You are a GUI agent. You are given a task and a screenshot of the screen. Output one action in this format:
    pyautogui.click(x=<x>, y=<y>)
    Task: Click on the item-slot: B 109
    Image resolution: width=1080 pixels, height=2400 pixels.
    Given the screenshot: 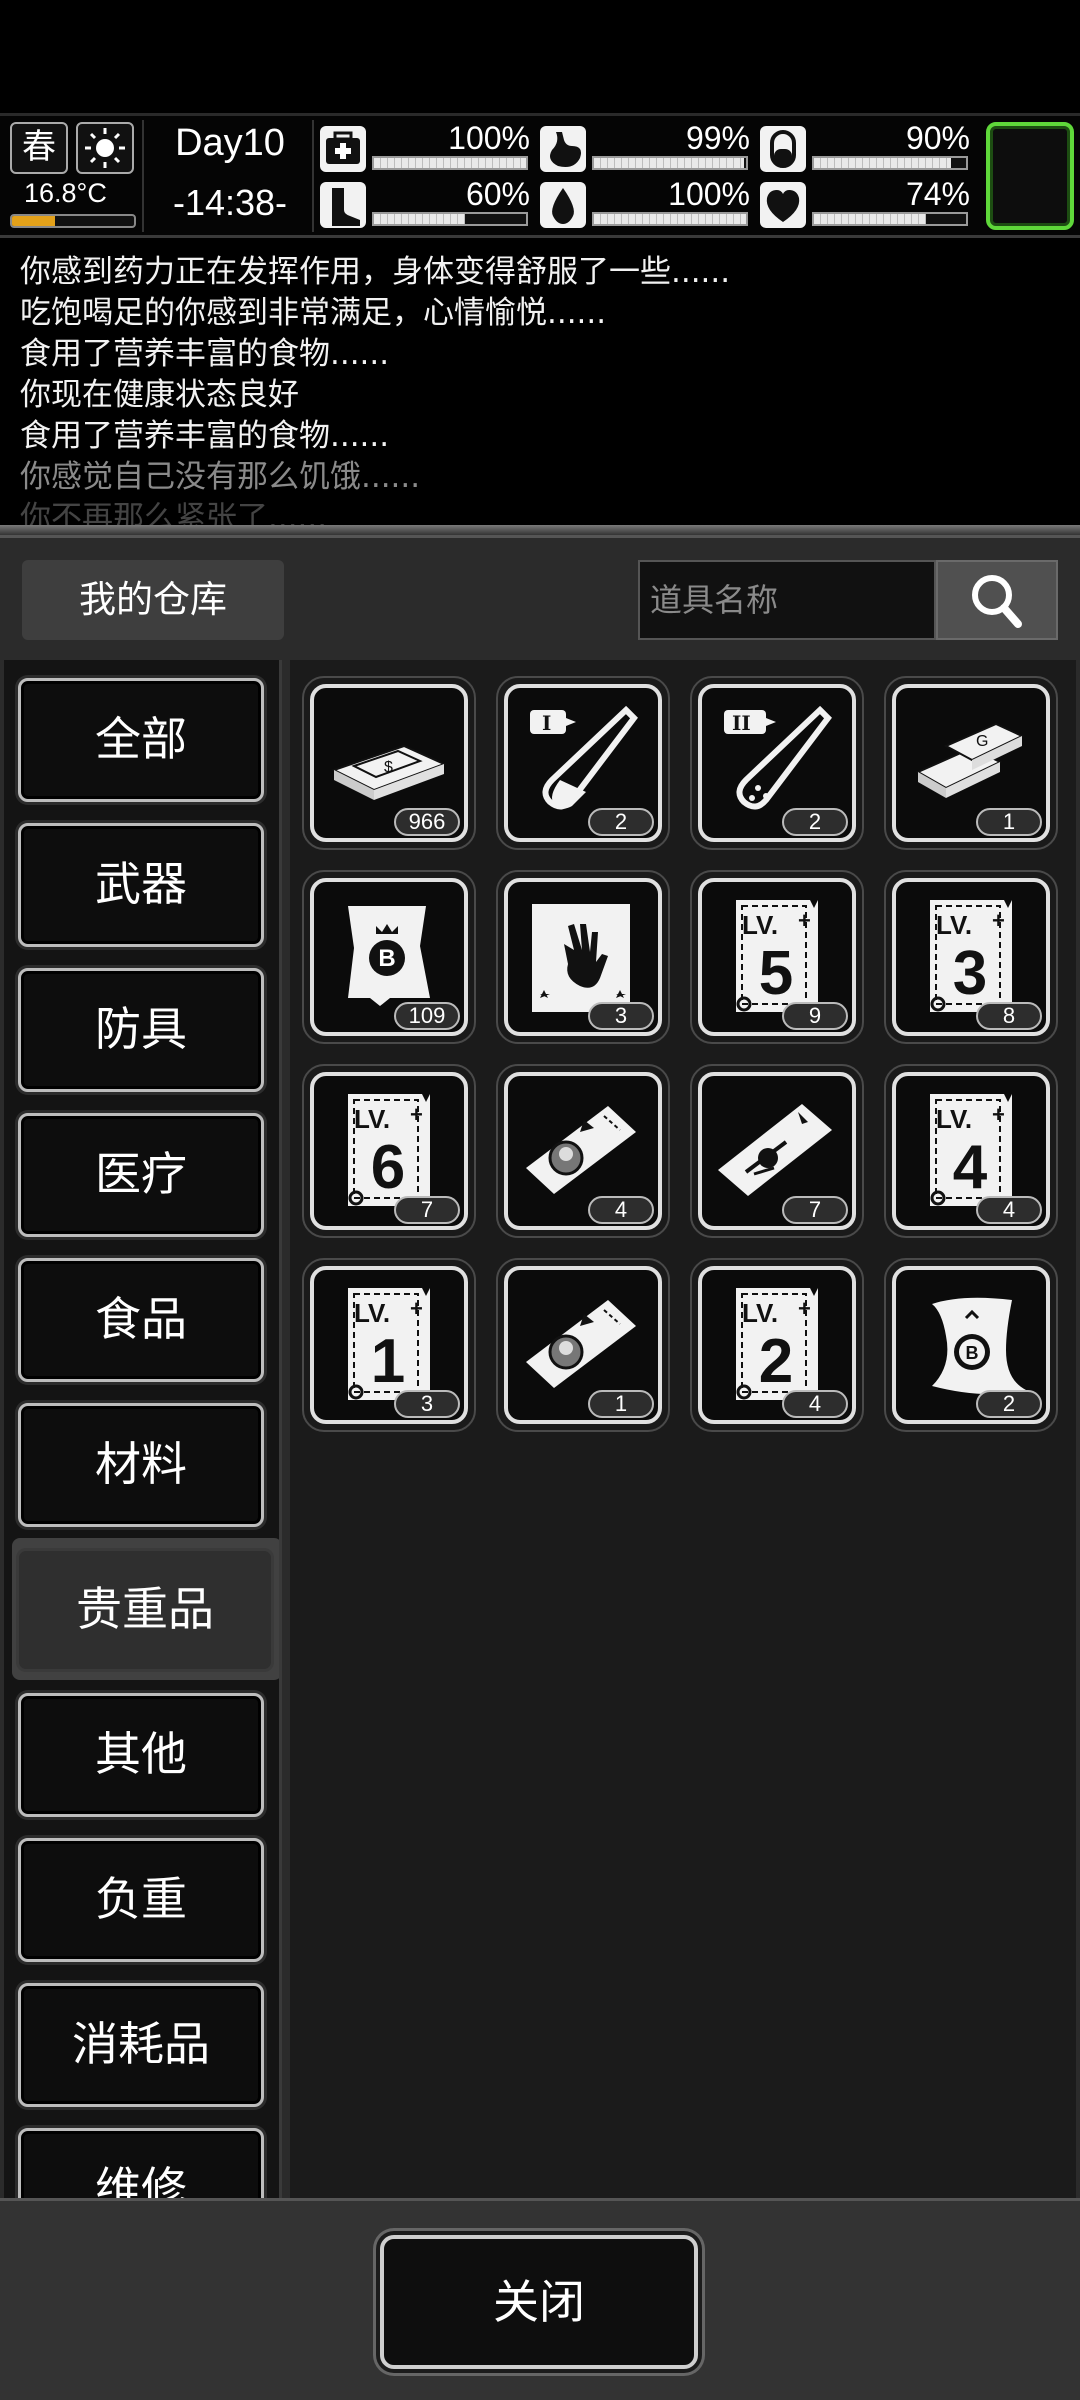 What is the action you would take?
    pyautogui.click(x=389, y=957)
    